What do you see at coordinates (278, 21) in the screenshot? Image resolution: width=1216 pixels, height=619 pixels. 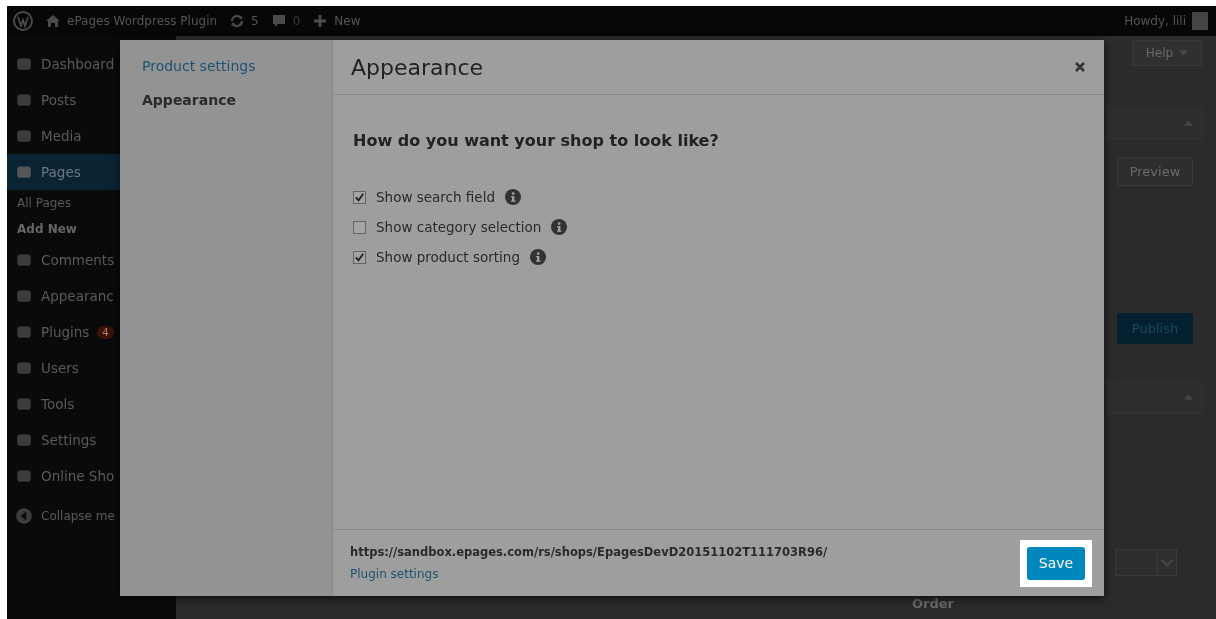 I see `comment-icon` at bounding box center [278, 21].